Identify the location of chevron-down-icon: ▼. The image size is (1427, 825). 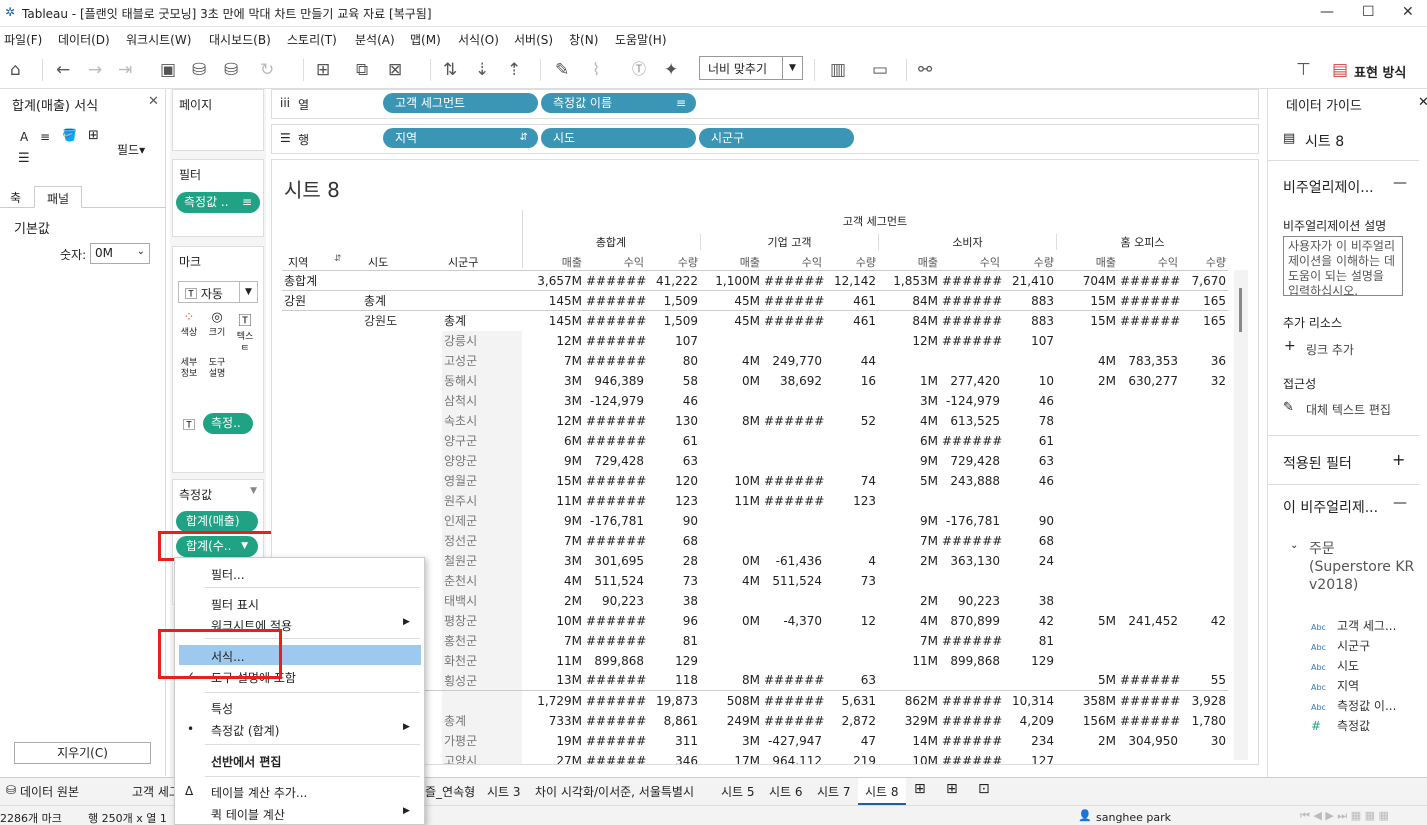
(792, 68).